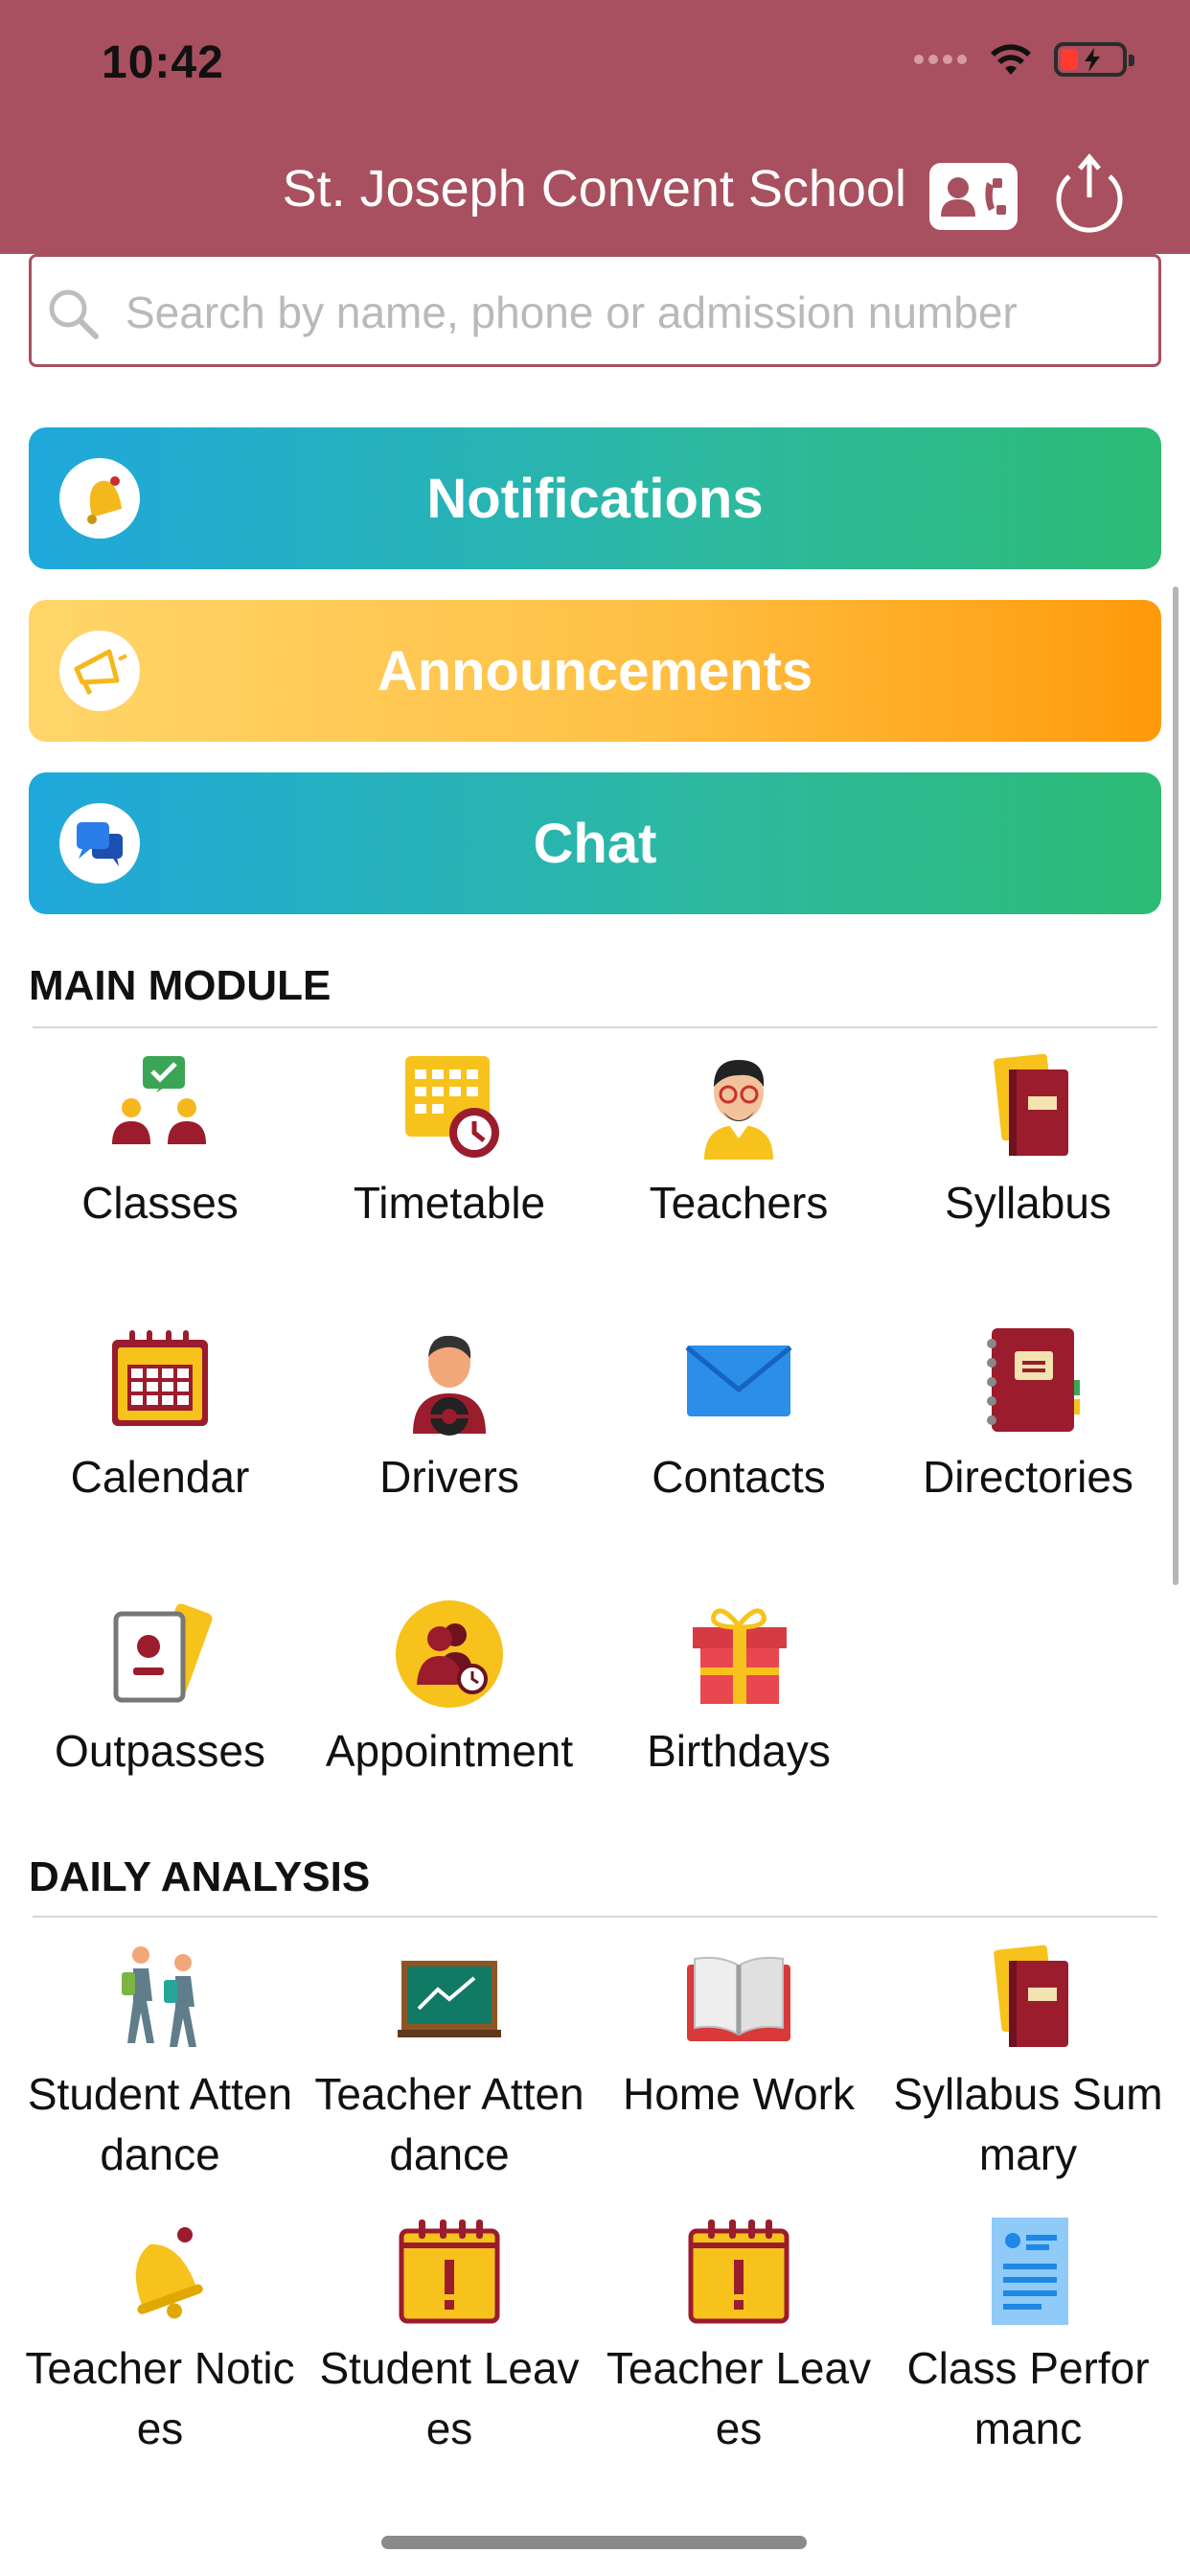 The height and width of the screenshot is (2576, 1190). Describe the element at coordinates (159, 1100) in the screenshot. I see `classes-icon` at that location.